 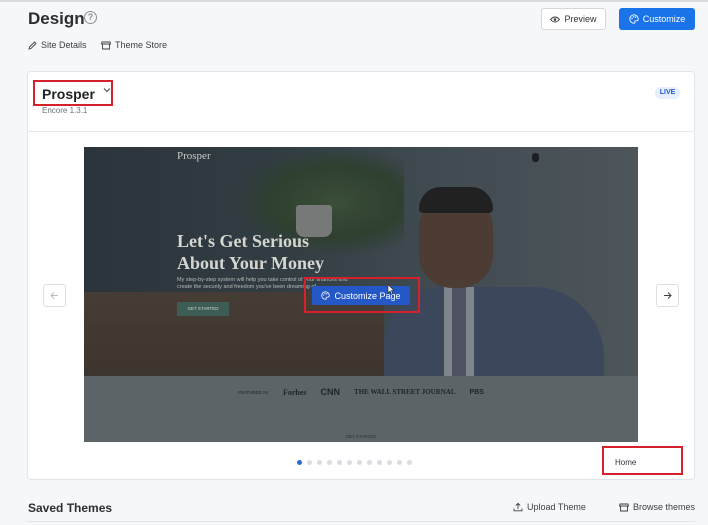 What do you see at coordinates (141, 45) in the screenshot?
I see `theme-store-label: Theme Store` at bounding box center [141, 45].